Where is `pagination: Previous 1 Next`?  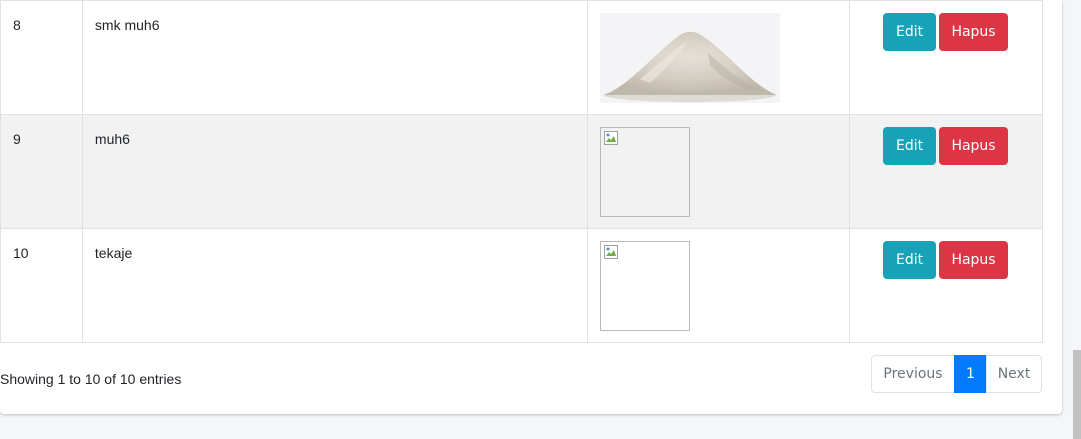
pagination: Previous 1 Next is located at coordinates (956, 374).